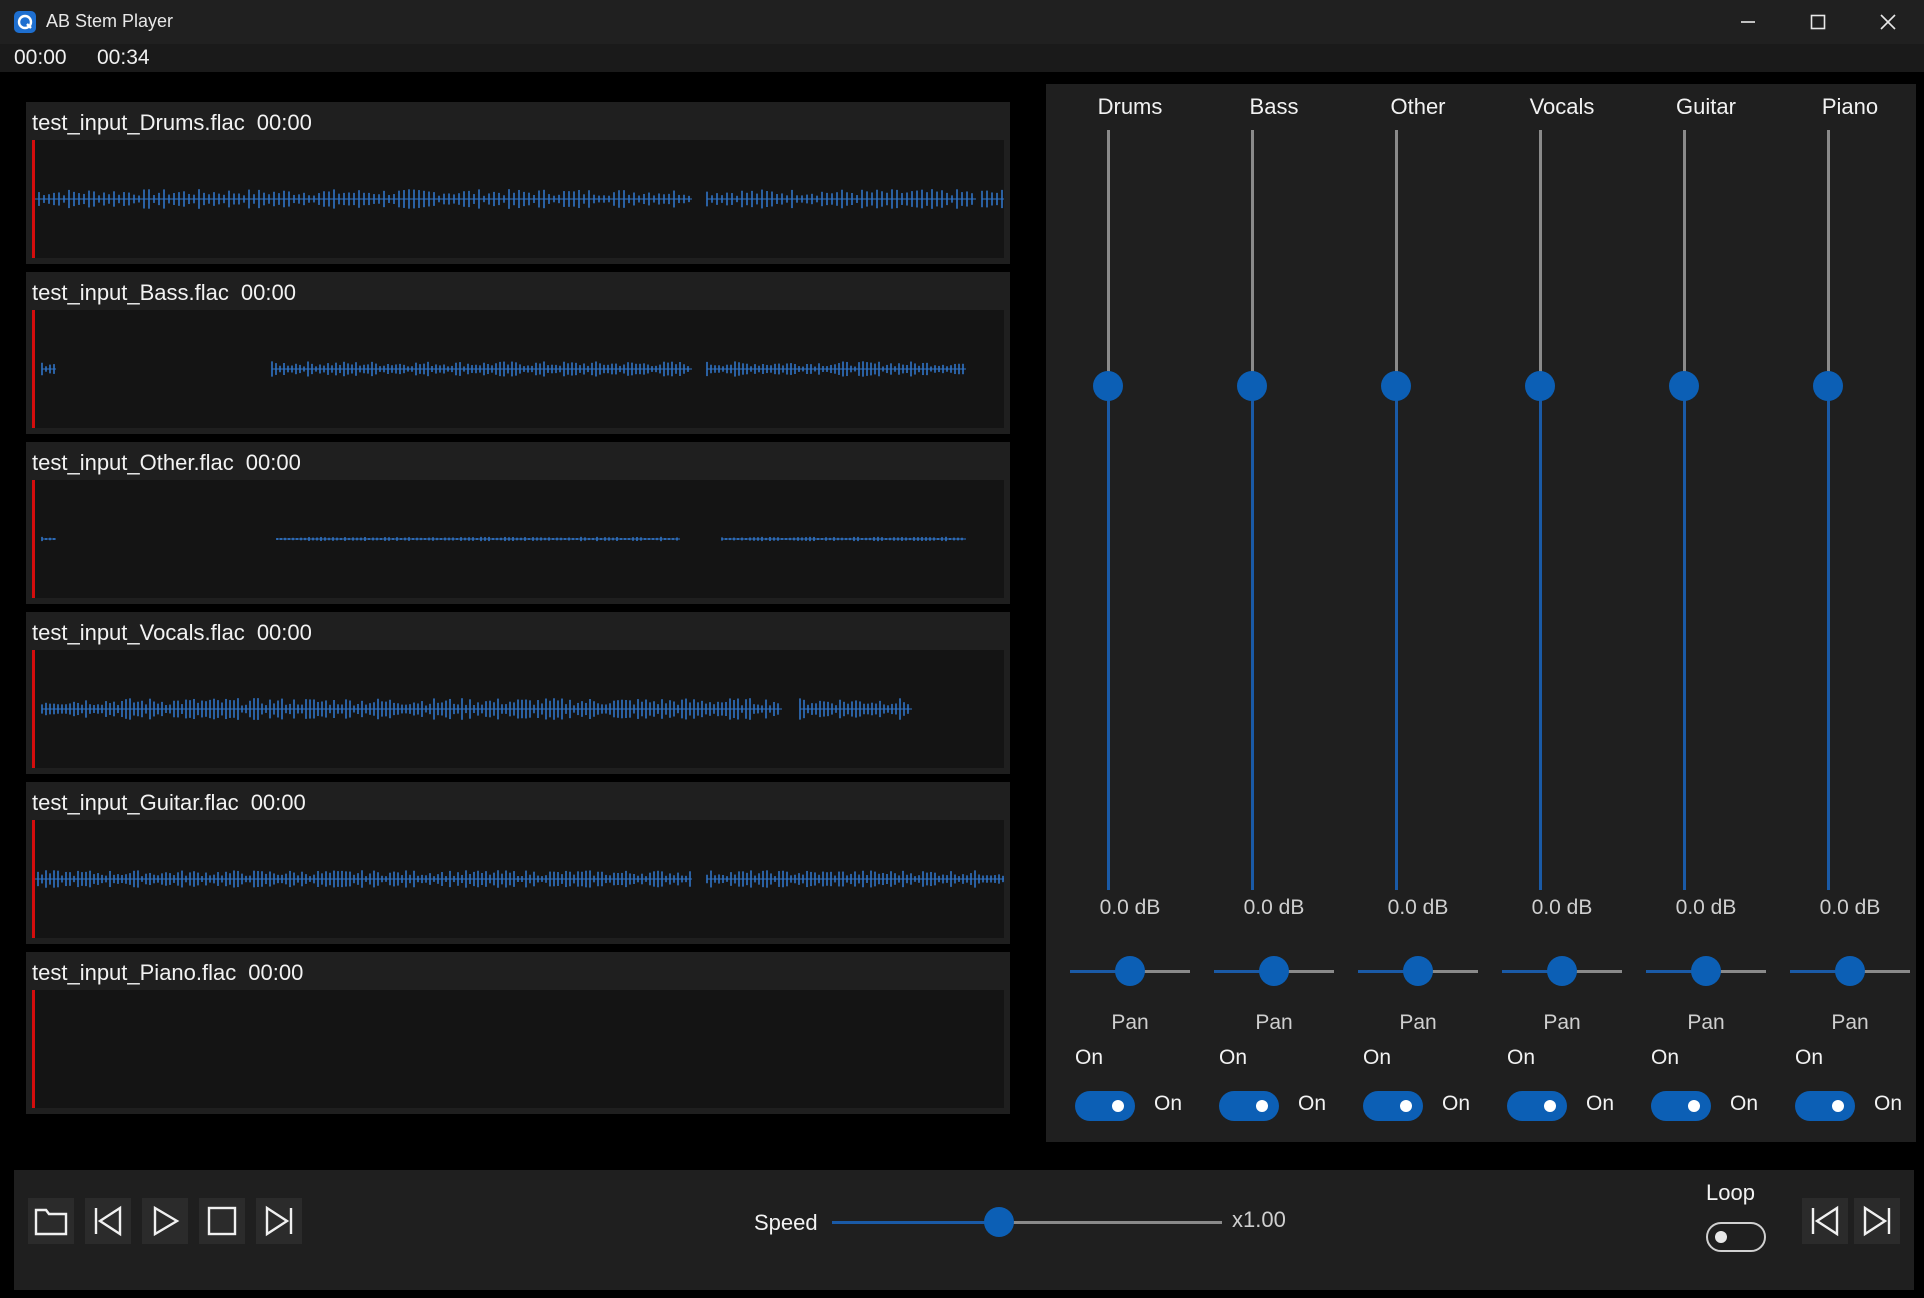 The image size is (1924, 1298). I want to click on track-title: test_input_Guitar.flac 00:00, so click(169, 803).